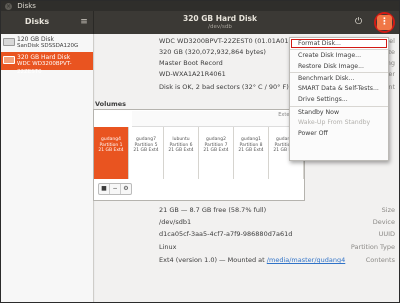 The image size is (400, 303). I want to click on window-titlebar: × Disks, so click(200, 6).